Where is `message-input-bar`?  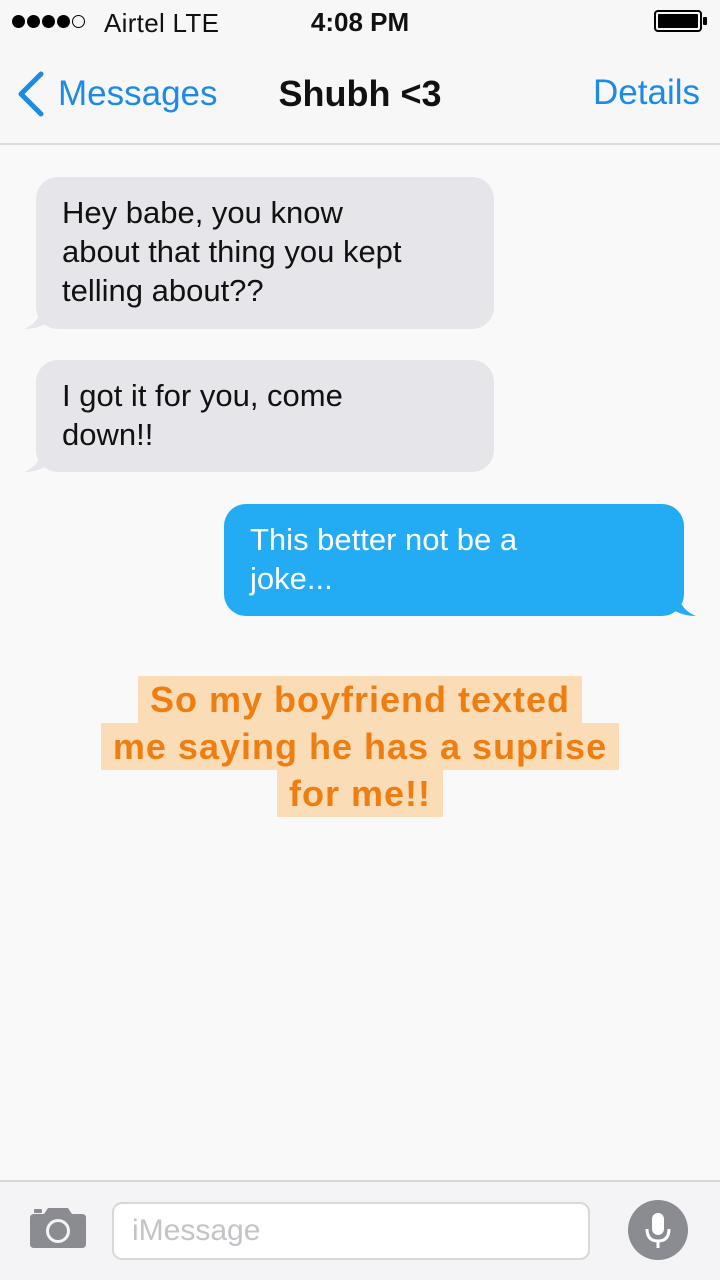
message-input-bar is located at coordinates (360, 1230).